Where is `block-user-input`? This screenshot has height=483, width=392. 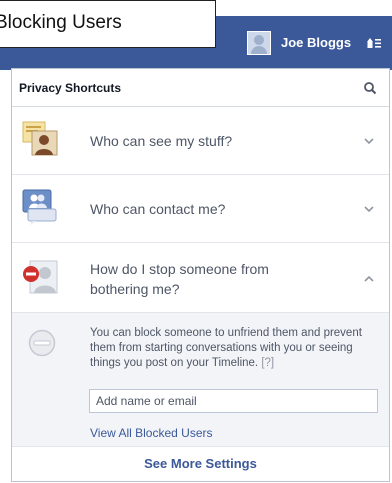 block-user-input is located at coordinates (233, 401).